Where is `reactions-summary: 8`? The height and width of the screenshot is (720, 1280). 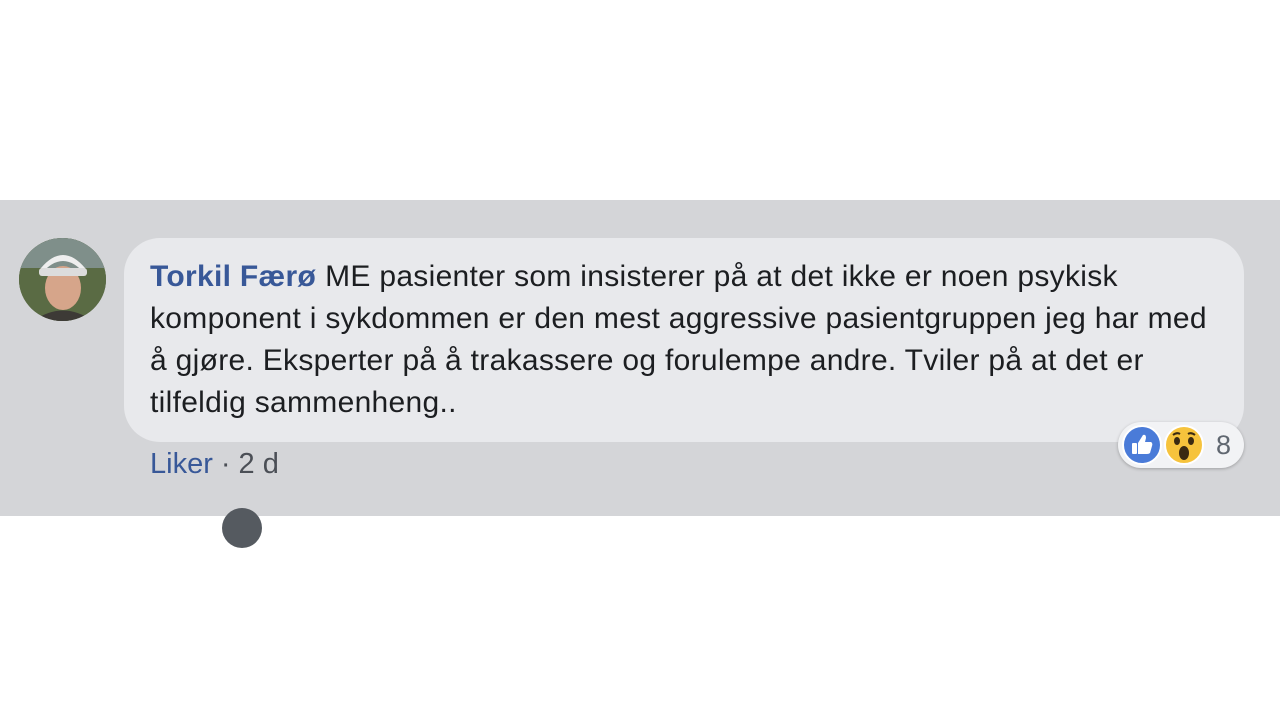 reactions-summary: 8 is located at coordinates (1181, 445).